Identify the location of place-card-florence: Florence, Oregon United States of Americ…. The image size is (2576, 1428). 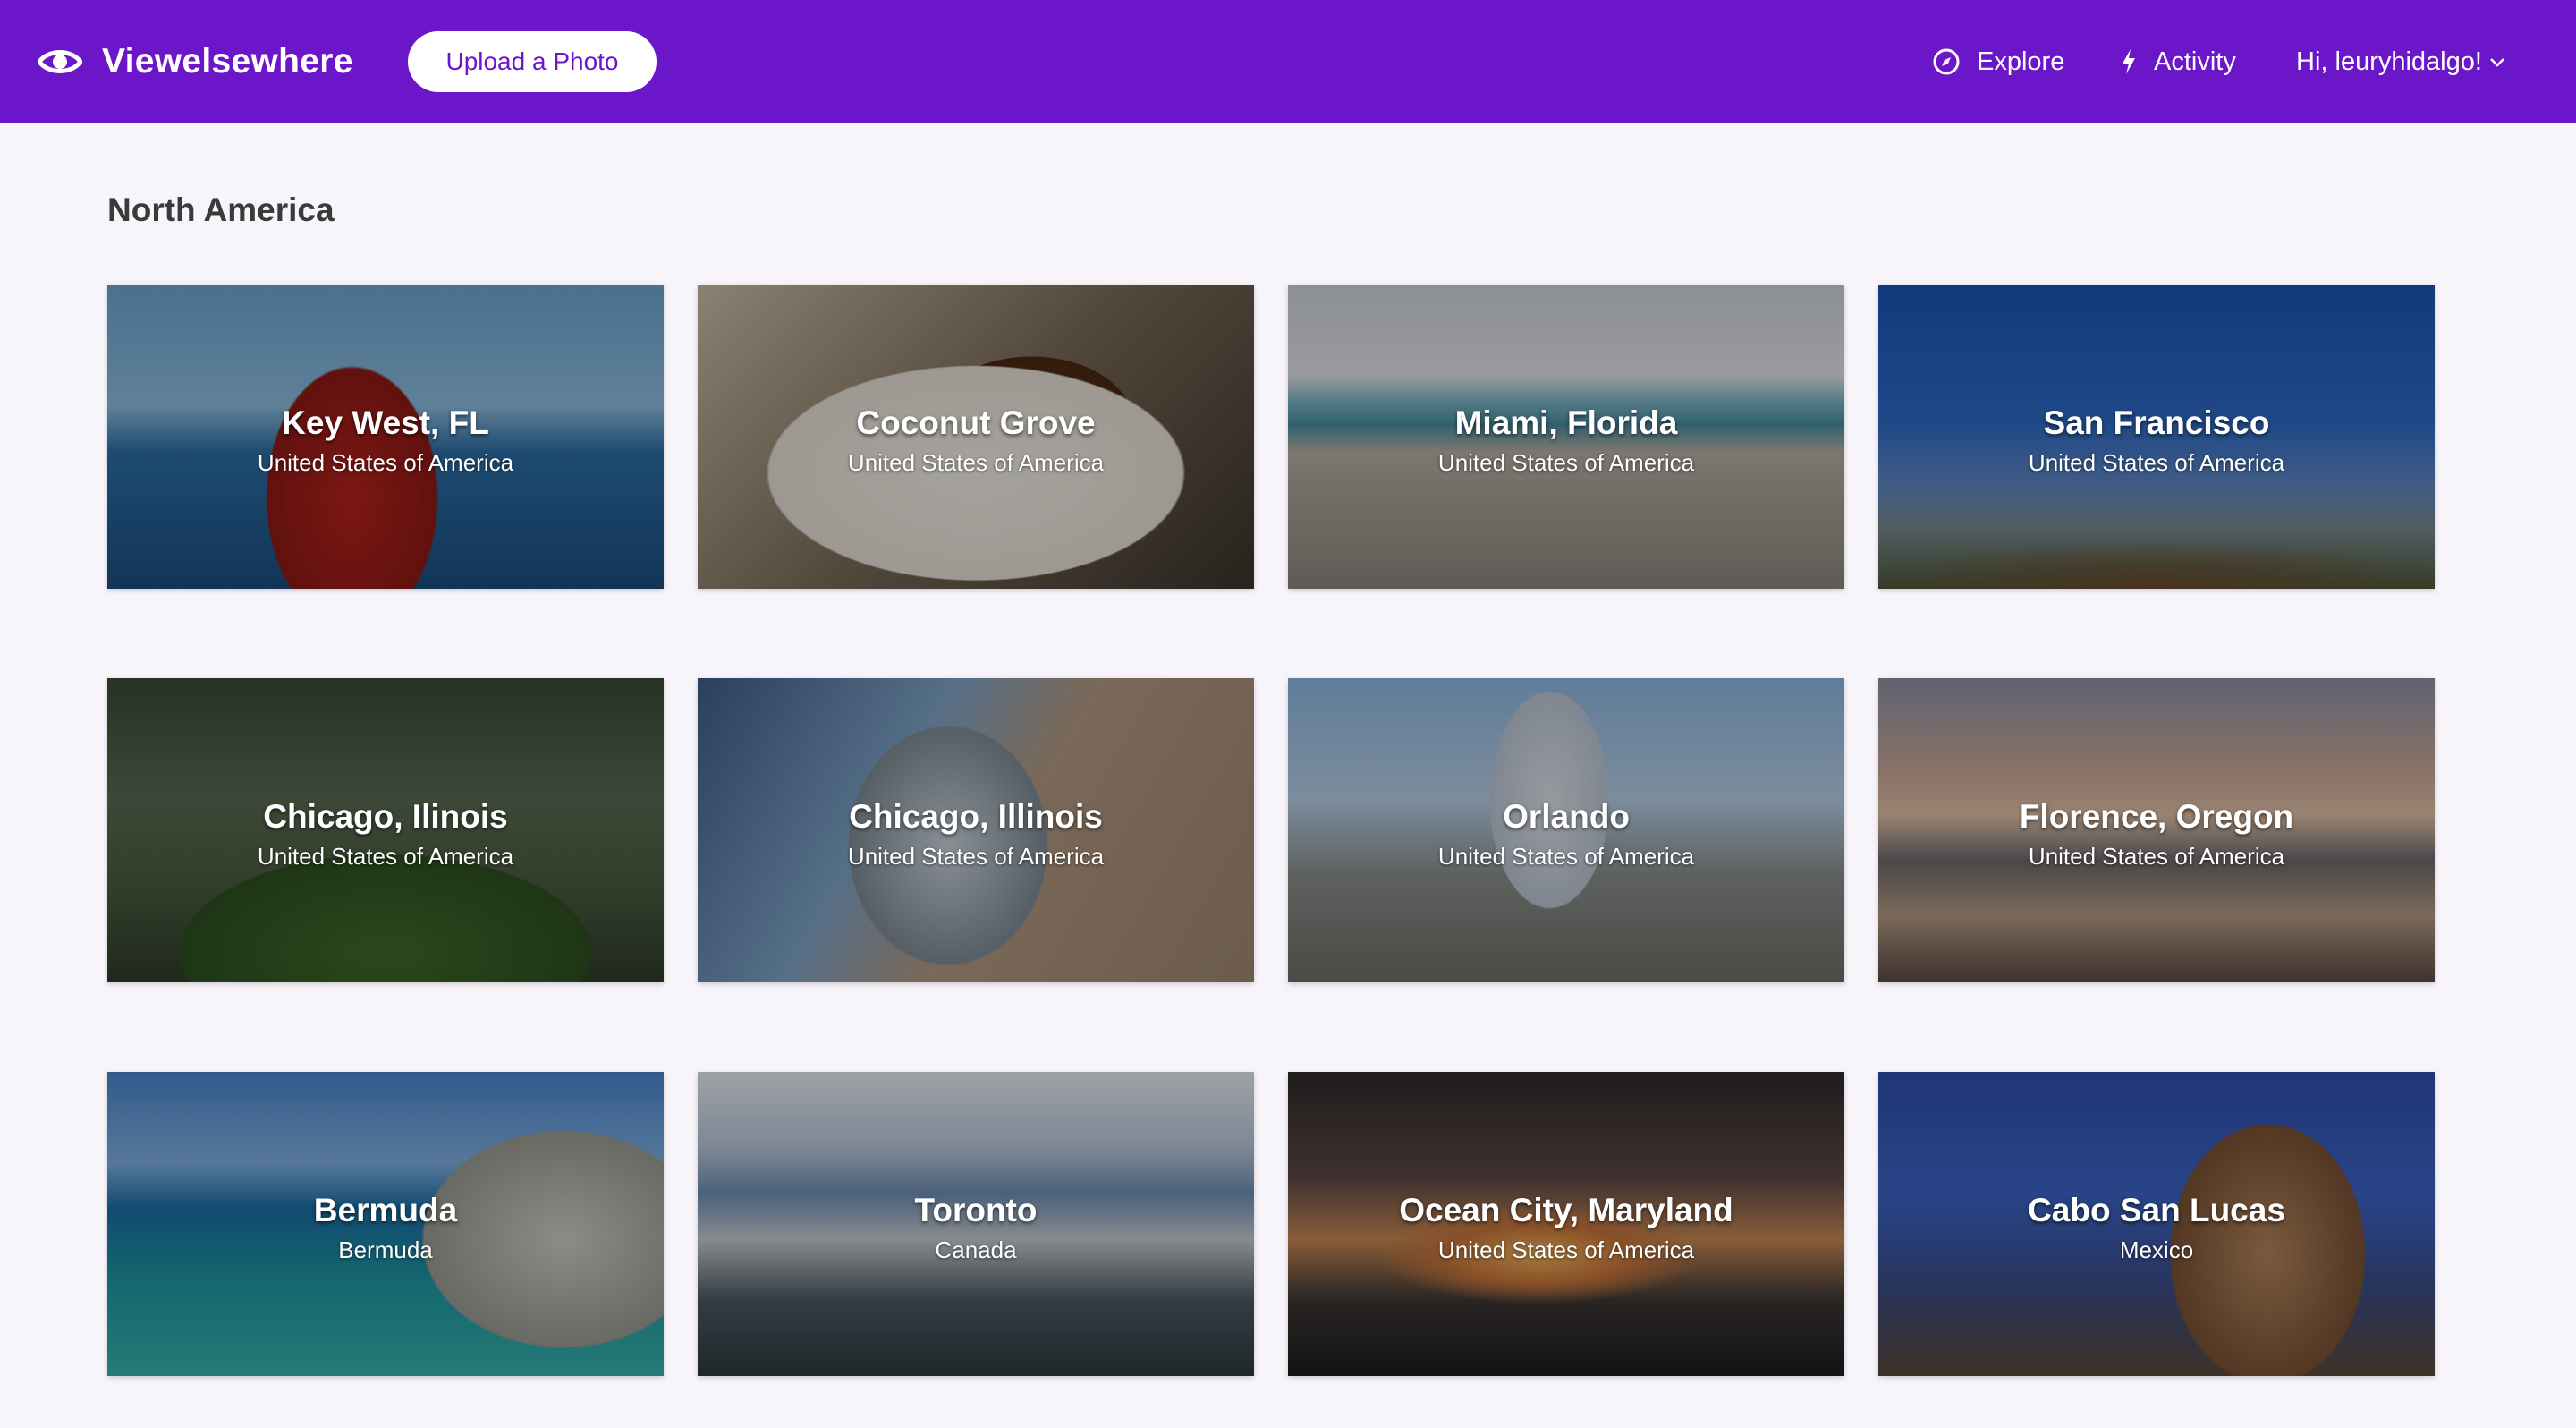
(2156, 830).